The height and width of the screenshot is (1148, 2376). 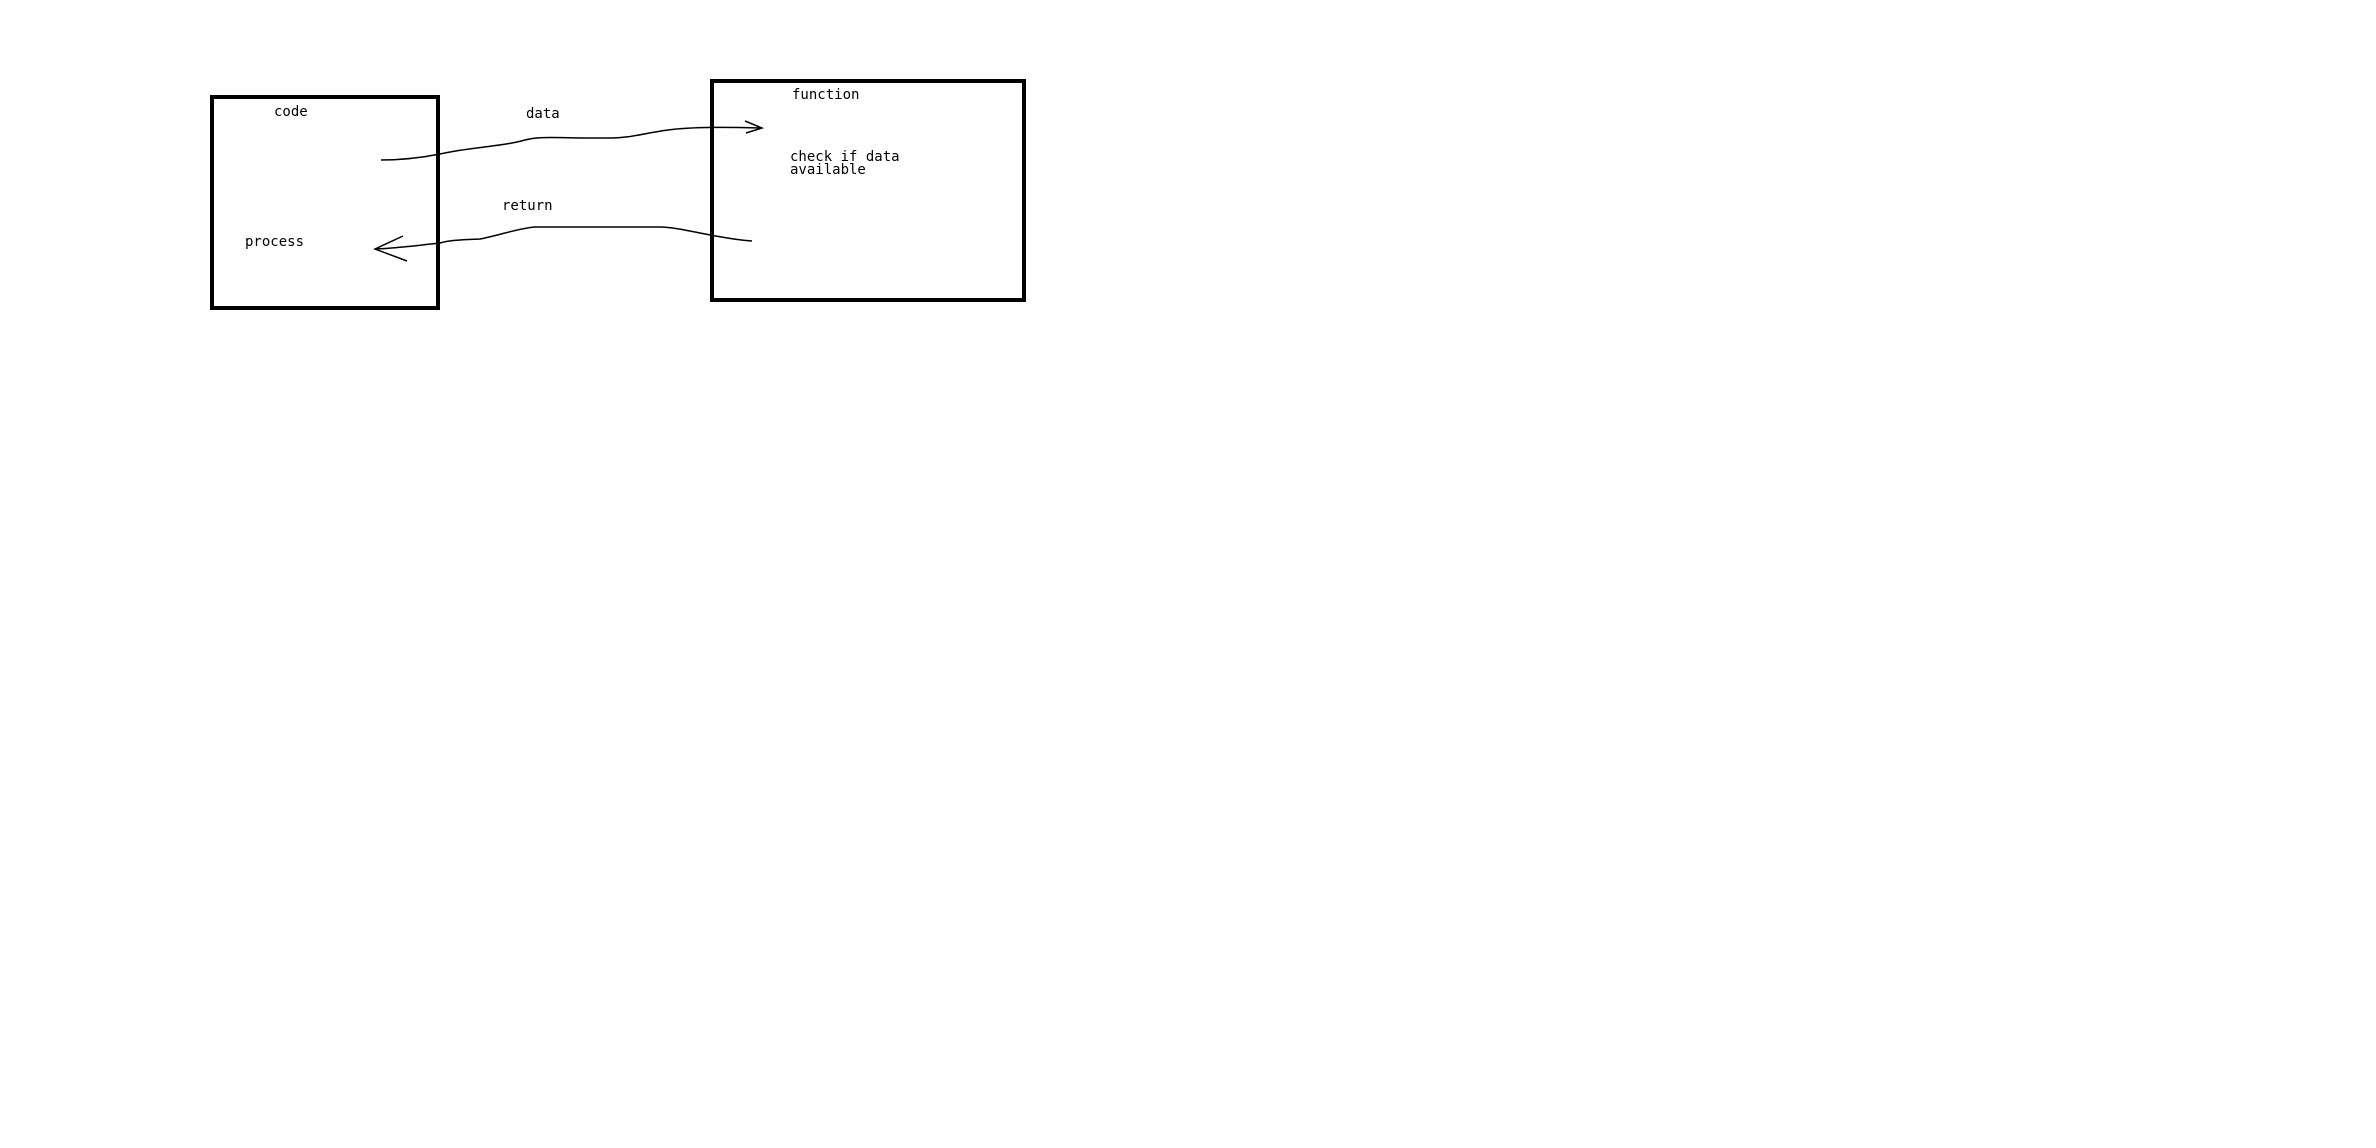 I want to click on connector-layer, so click(x=569, y=191).